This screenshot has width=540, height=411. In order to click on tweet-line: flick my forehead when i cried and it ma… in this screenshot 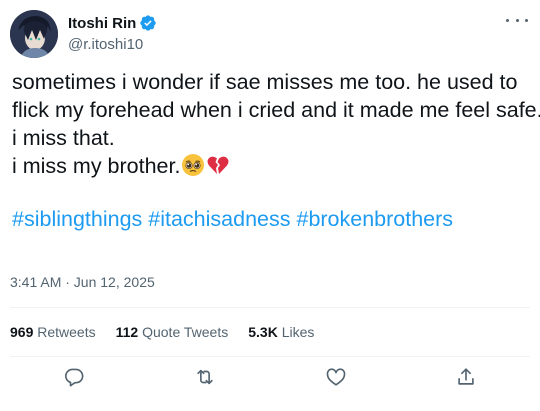, I will do `click(276, 110)`.